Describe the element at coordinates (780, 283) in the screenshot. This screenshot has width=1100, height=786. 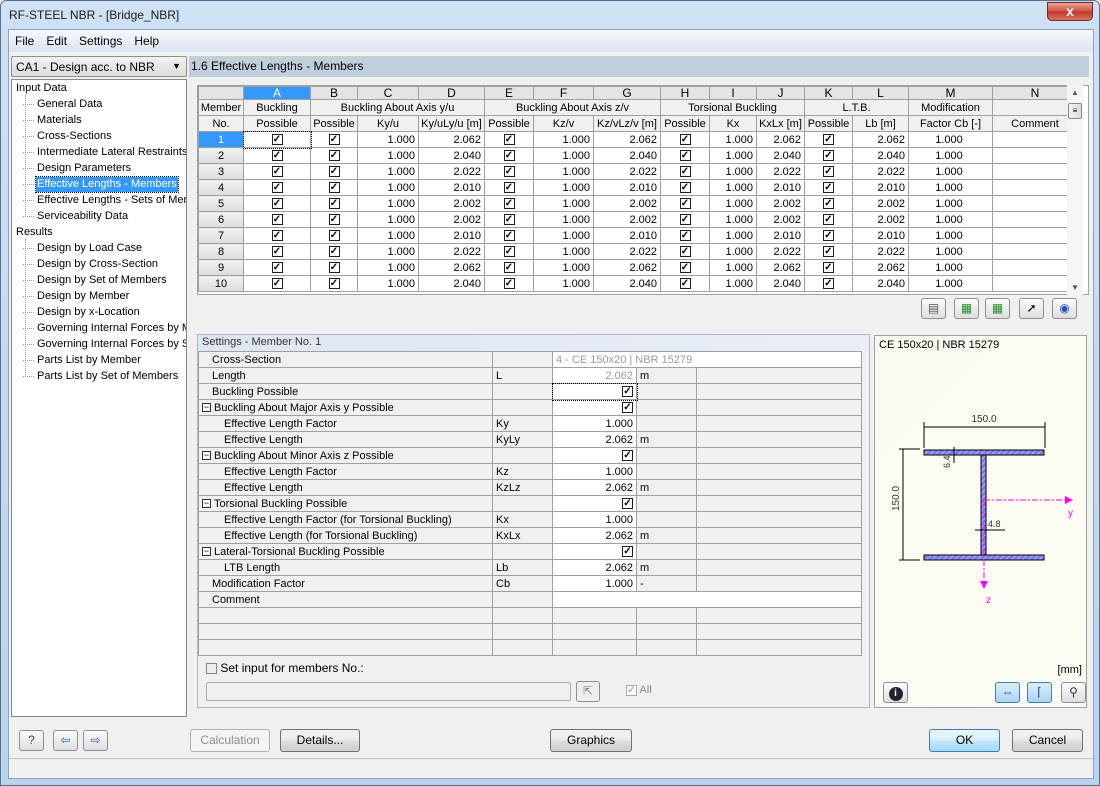
I see `kxlx-cell: 2.040` at that location.